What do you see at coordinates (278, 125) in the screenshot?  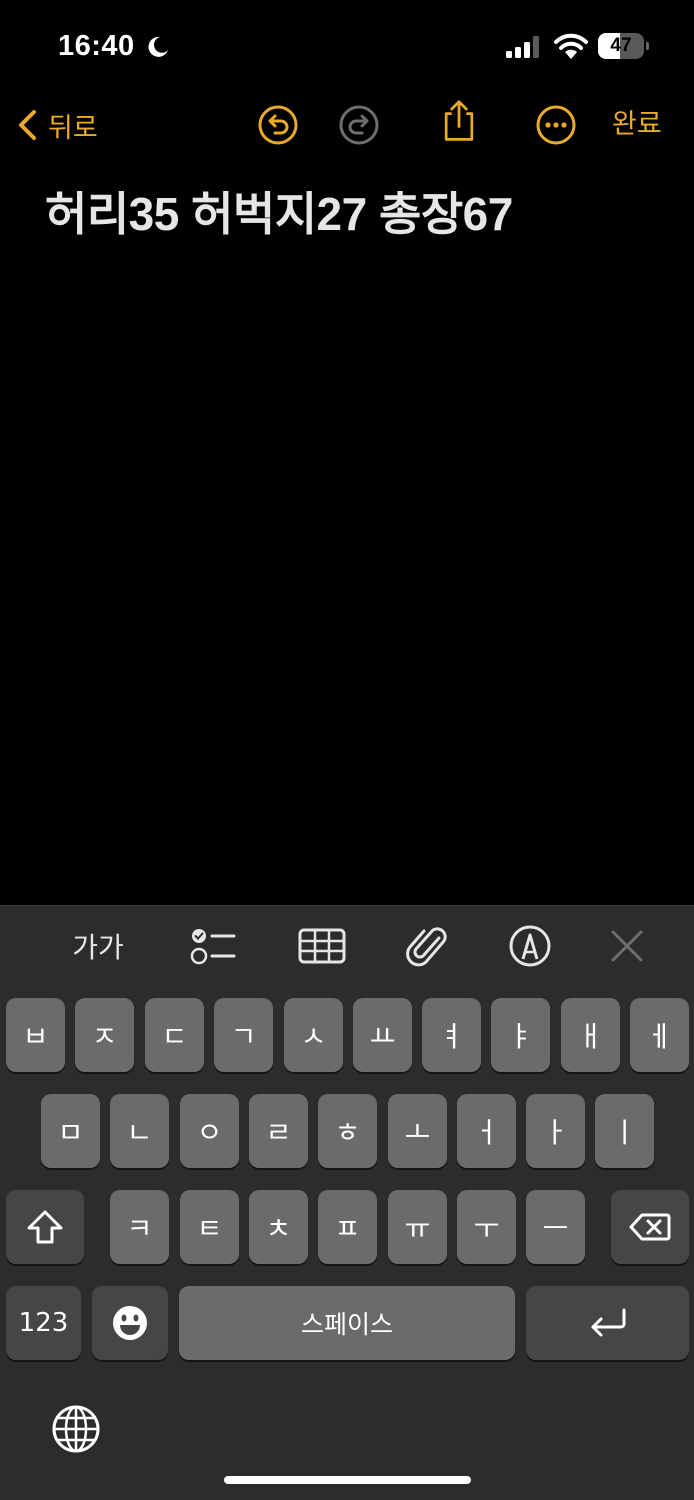 I see `undo-icon` at bounding box center [278, 125].